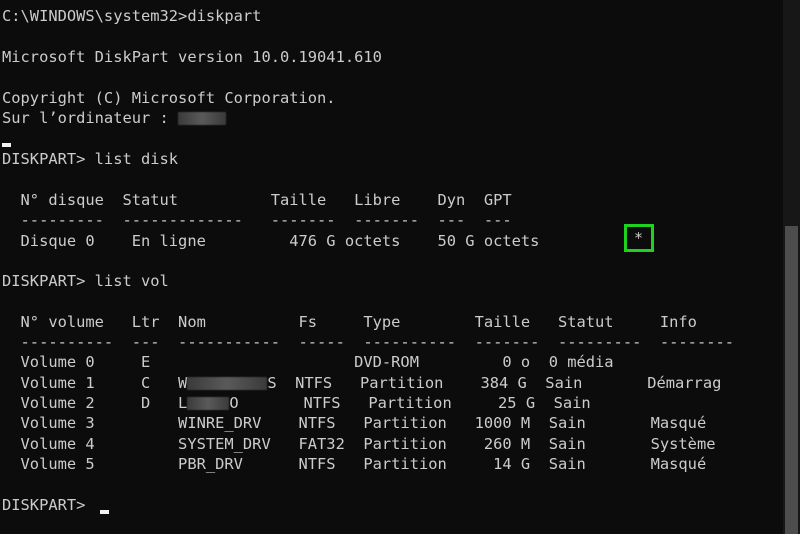 This screenshot has height=534, width=800. Describe the element at coordinates (202, 118) in the screenshot. I see `redacted-computer-name` at that location.